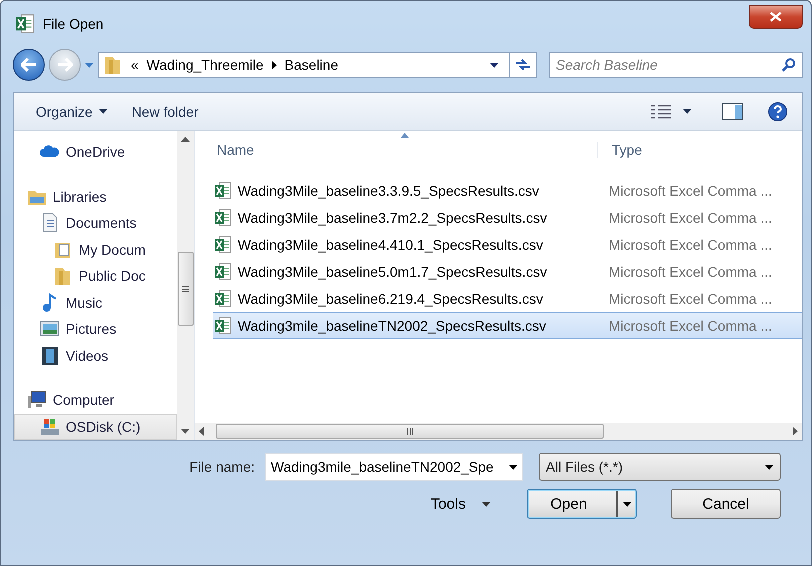 This screenshot has width=812, height=566. I want to click on computer-icon, so click(37, 400).